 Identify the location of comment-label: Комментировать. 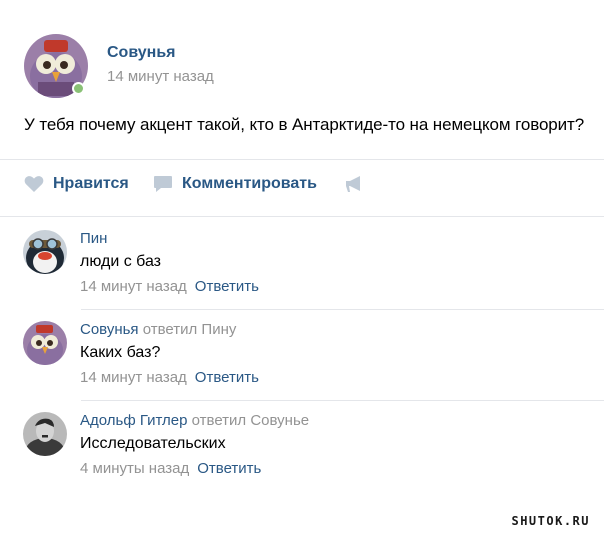
(249, 183).